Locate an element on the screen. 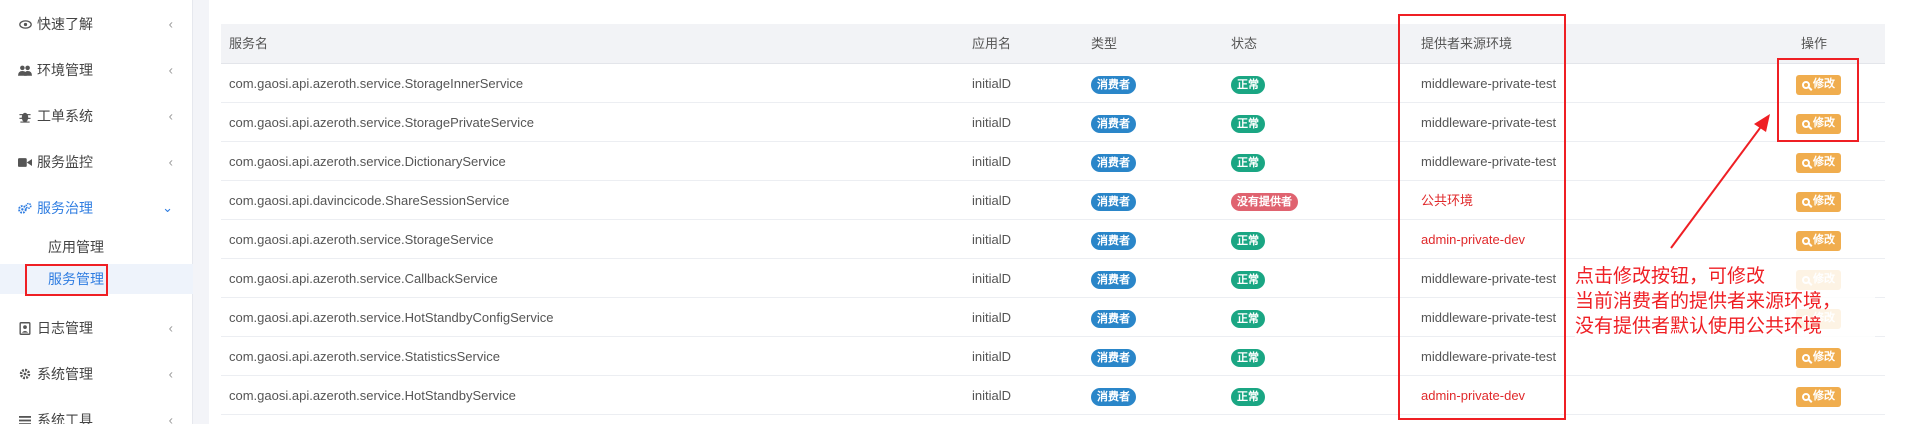 Image resolution: width=1914 pixels, height=424 pixels. column-header-app: 应用名 is located at coordinates (992, 43).